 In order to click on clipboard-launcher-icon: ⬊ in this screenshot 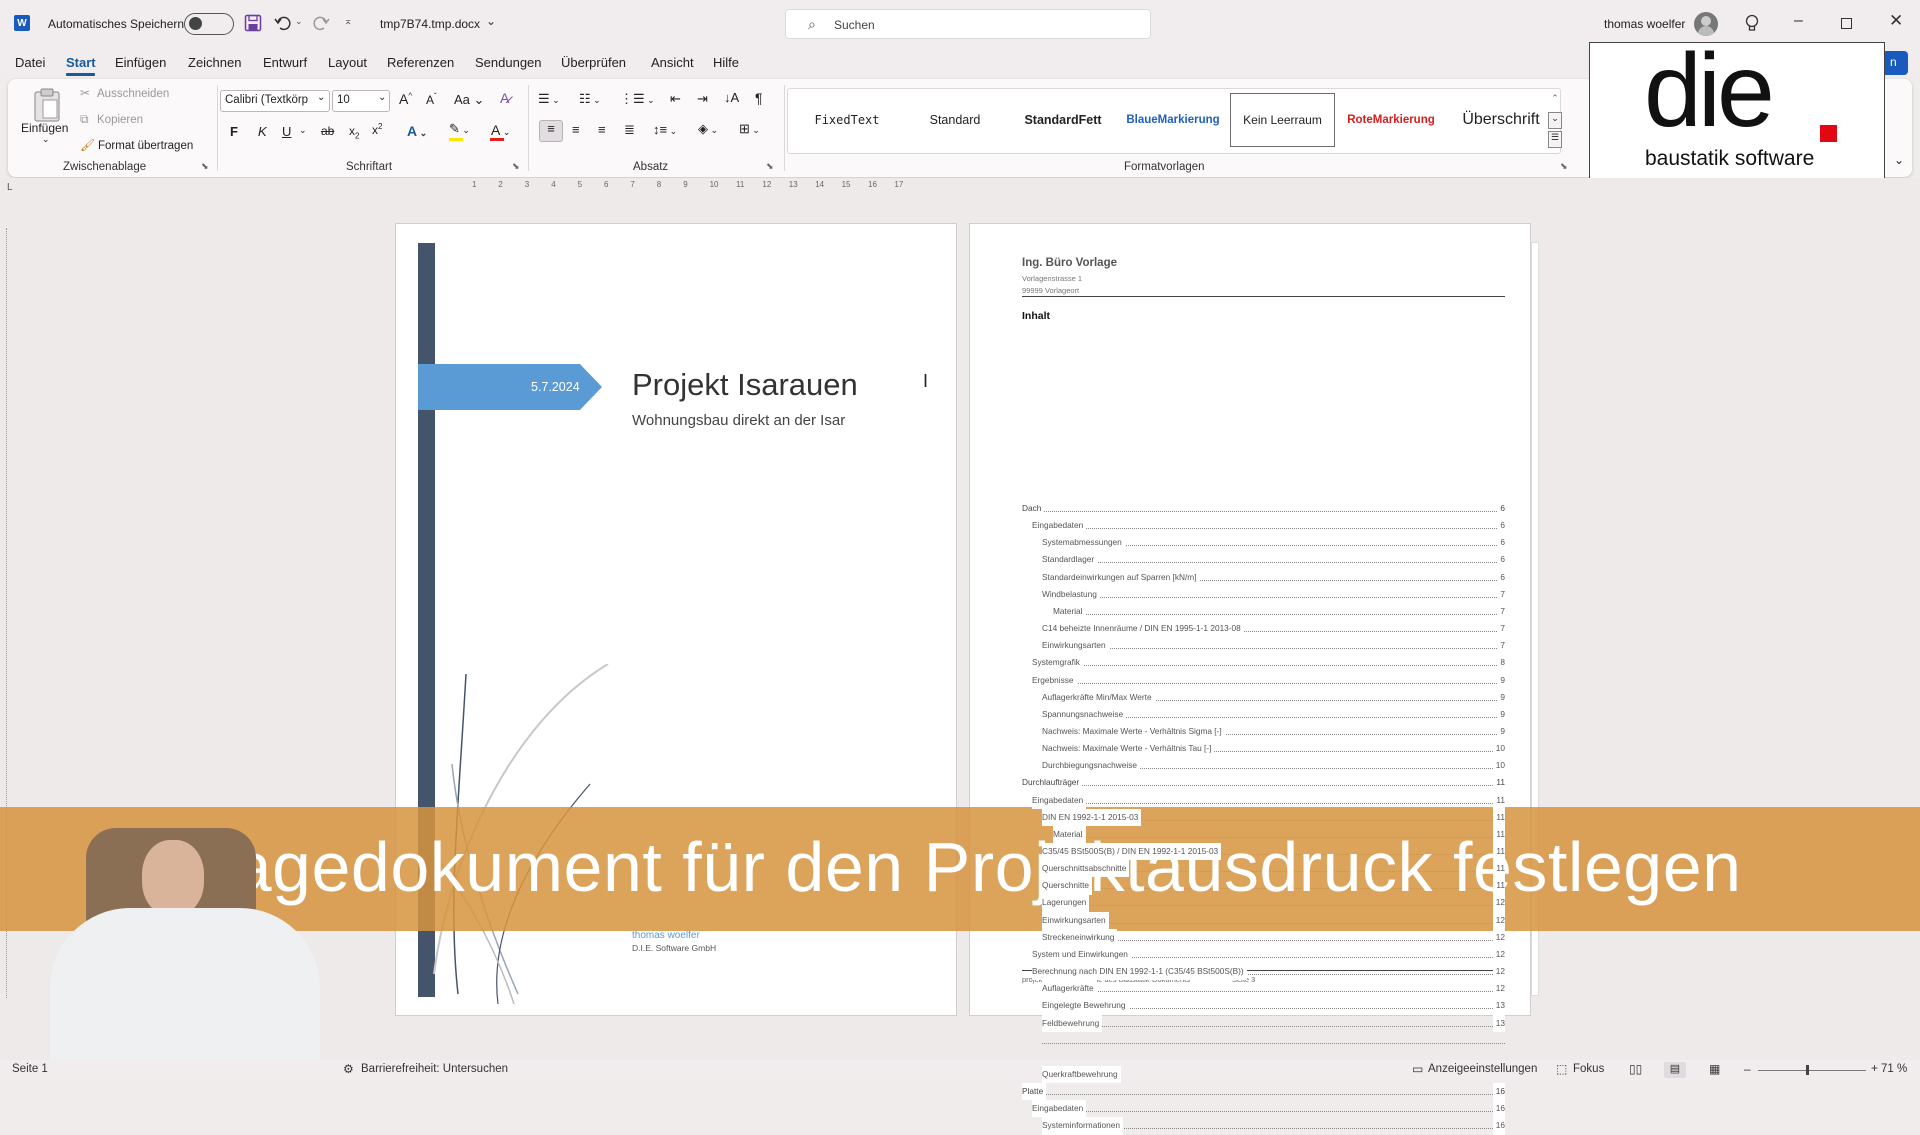, I will do `click(205, 166)`.